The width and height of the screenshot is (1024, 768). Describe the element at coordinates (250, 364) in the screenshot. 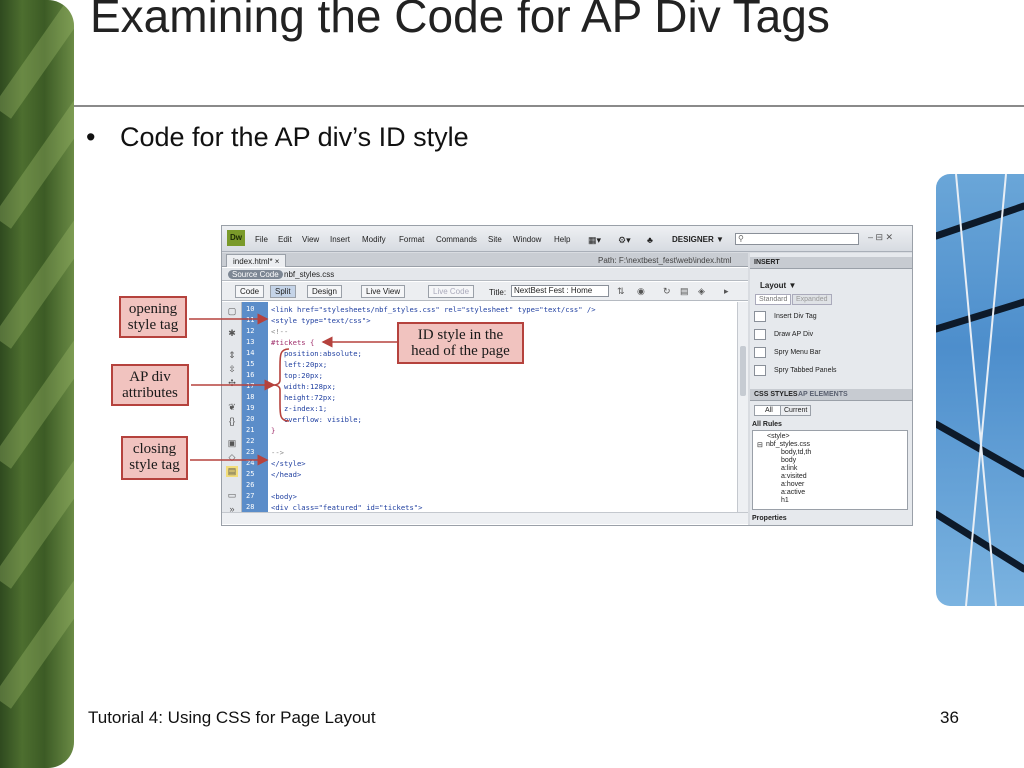

I see `line-number: 15` at that location.